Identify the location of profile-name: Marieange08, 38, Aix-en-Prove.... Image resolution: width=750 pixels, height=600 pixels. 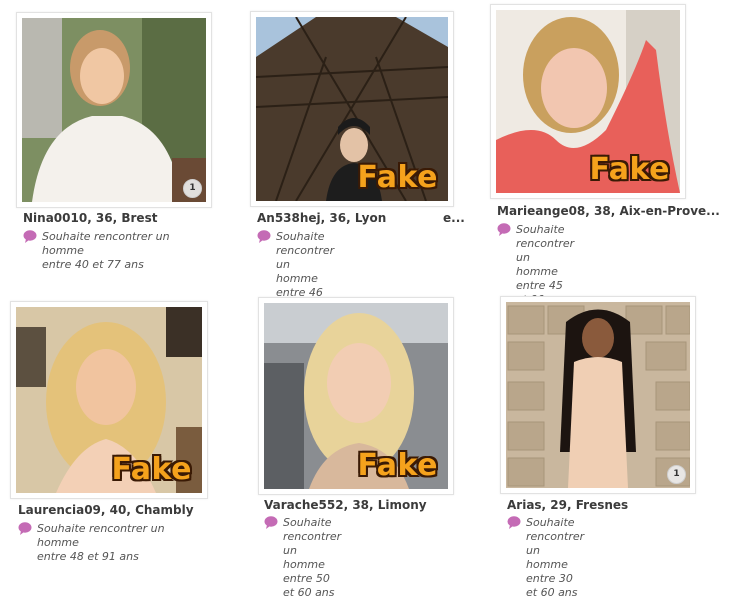
(608, 211).